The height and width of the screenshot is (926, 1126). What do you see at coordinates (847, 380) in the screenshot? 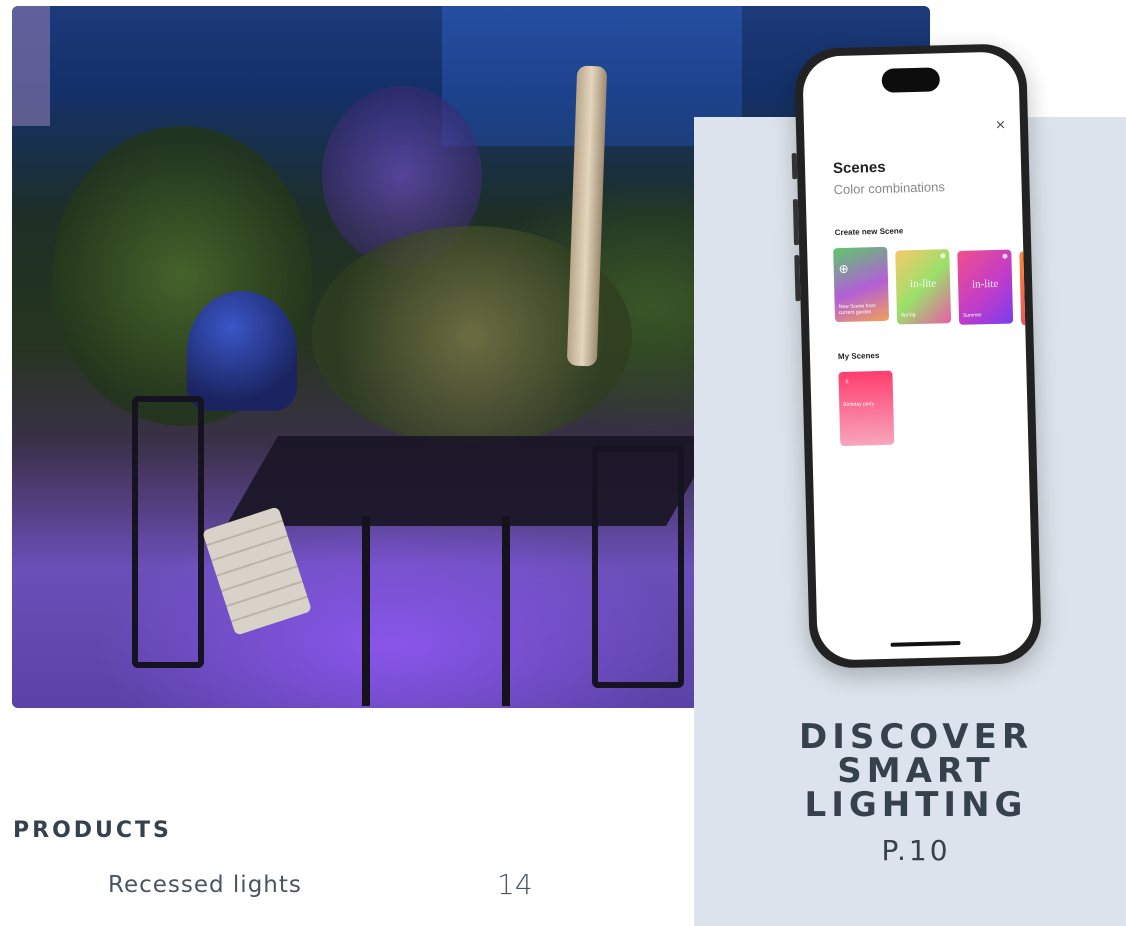
I see `lightbulb-icon: ♁` at bounding box center [847, 380].